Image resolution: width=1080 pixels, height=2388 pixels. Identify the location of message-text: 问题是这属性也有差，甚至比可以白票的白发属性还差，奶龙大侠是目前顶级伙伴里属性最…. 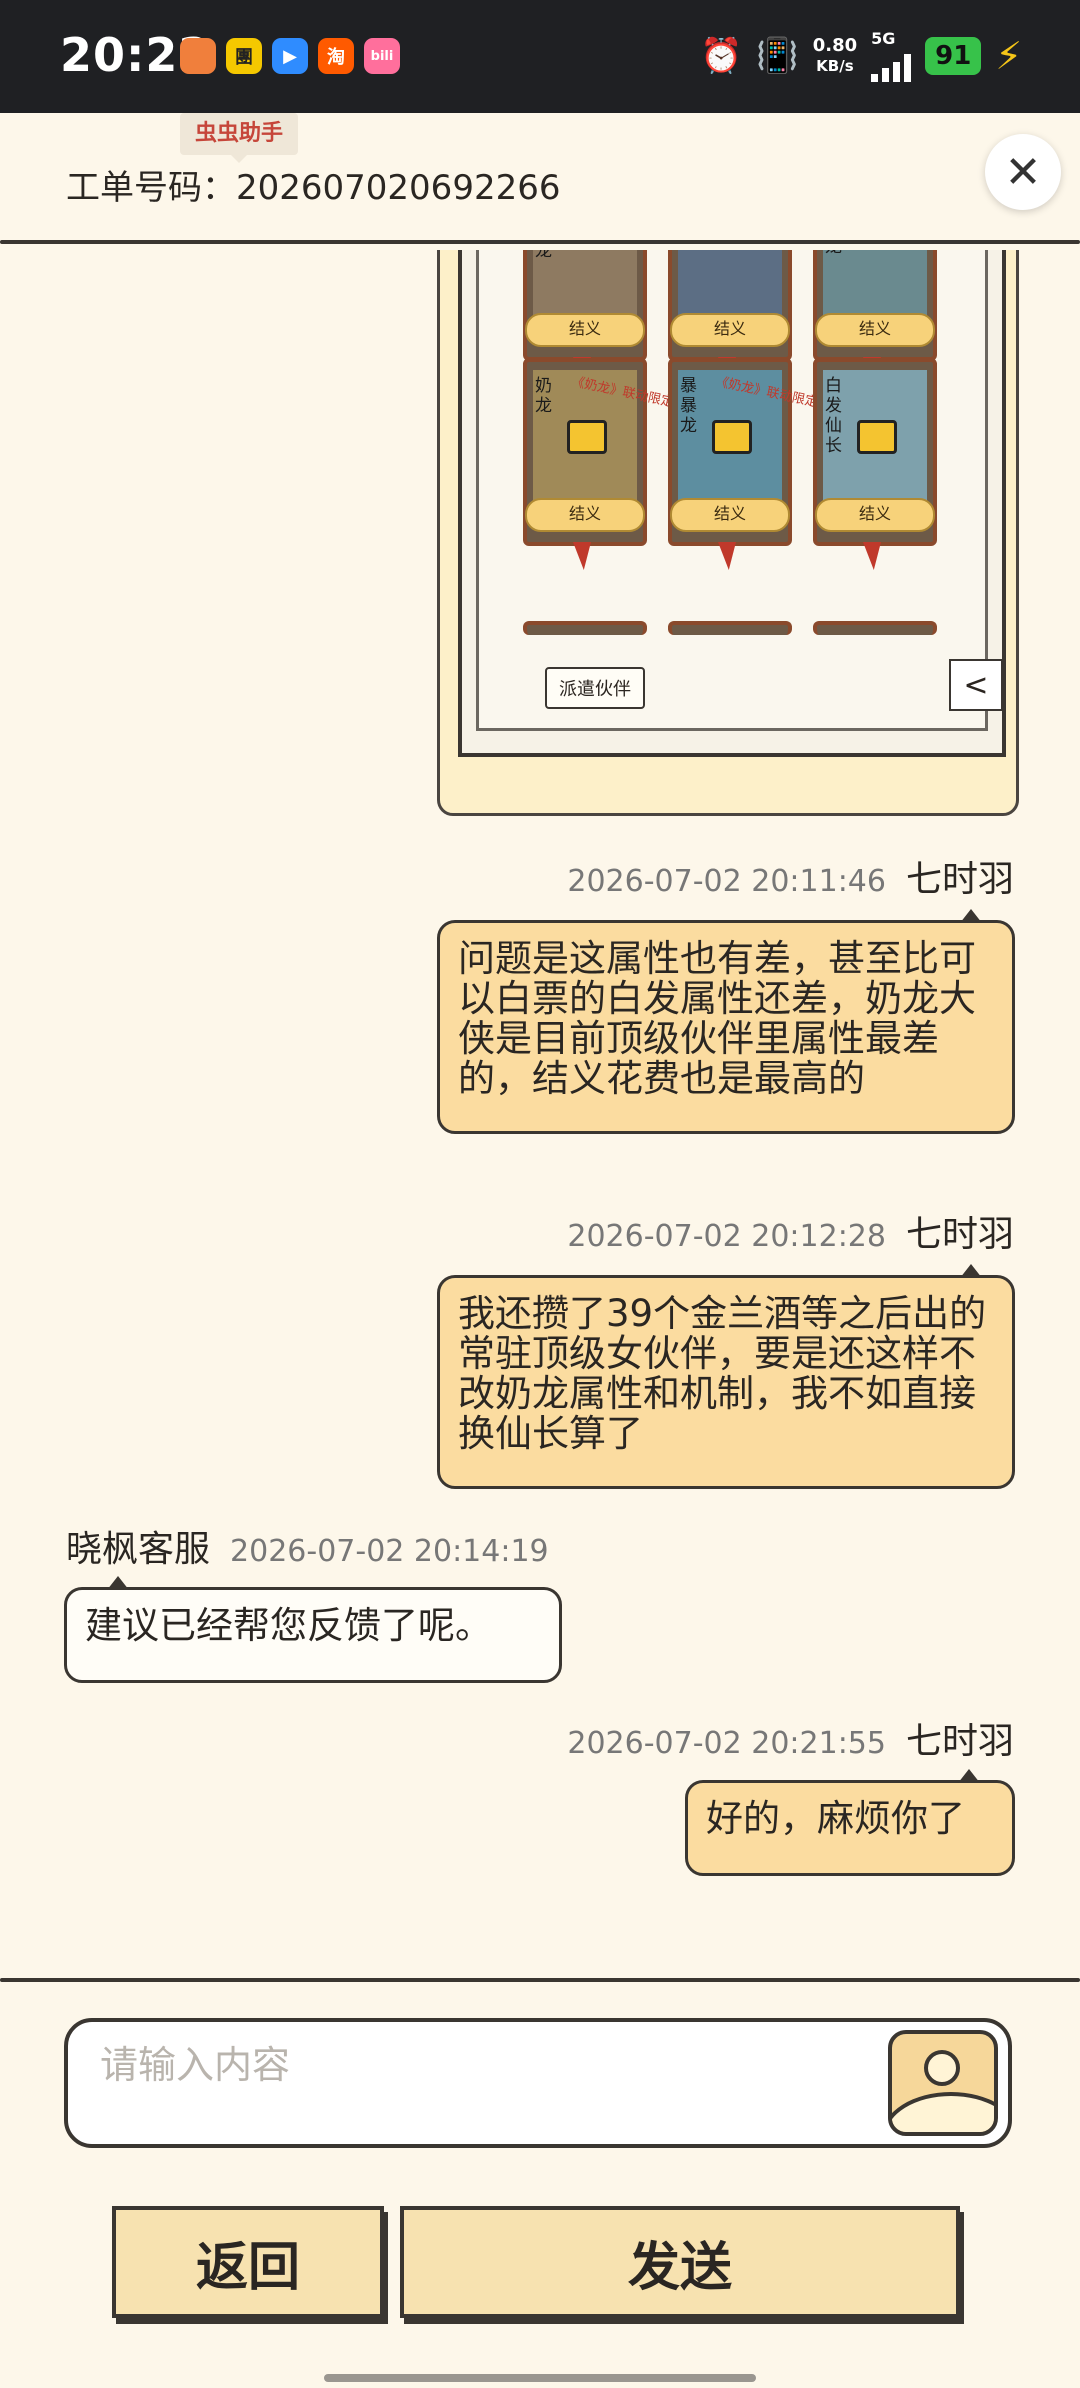
(717, 1018).